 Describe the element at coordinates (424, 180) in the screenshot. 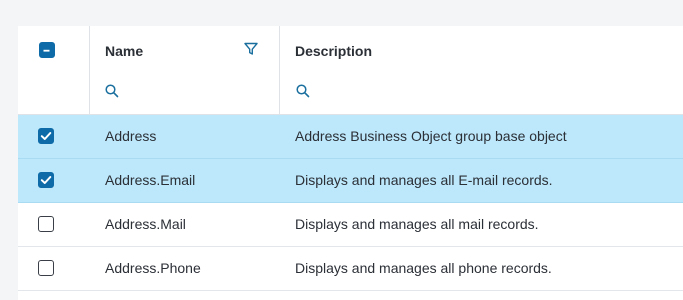

I see `row-description: Displays and manages all E-mail records.` at that location.